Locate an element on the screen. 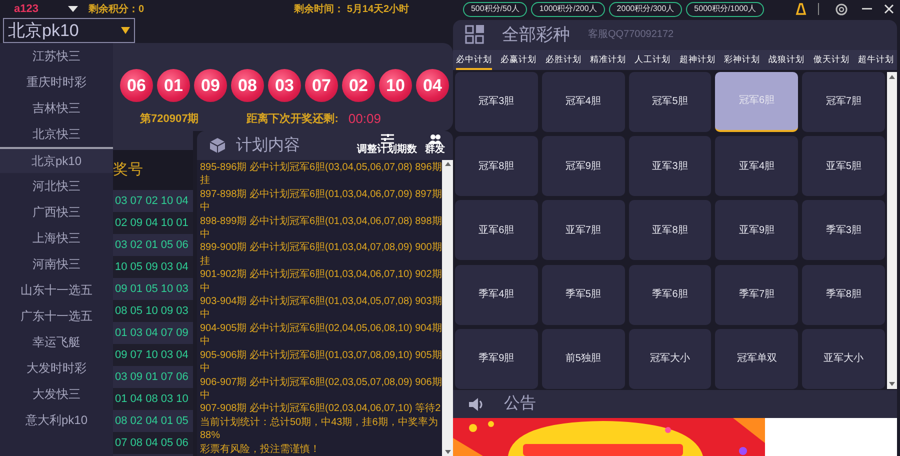 Image resolution: width=900 pixels, height=456 pixels. broadcast-button: 群发 is located at coordinates (435, 145).